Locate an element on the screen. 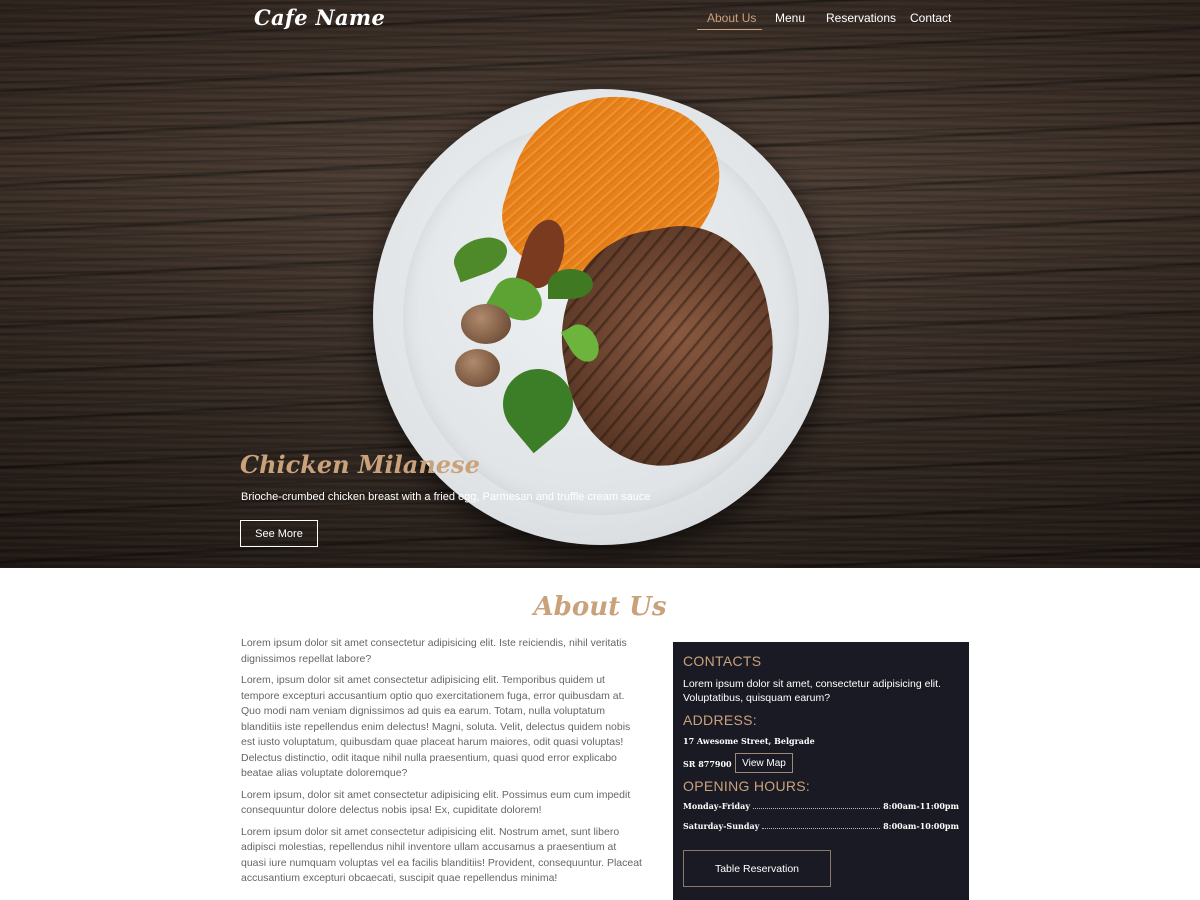  hours-time: 8:00am-11:00pm is located at coordinates (921, 806).